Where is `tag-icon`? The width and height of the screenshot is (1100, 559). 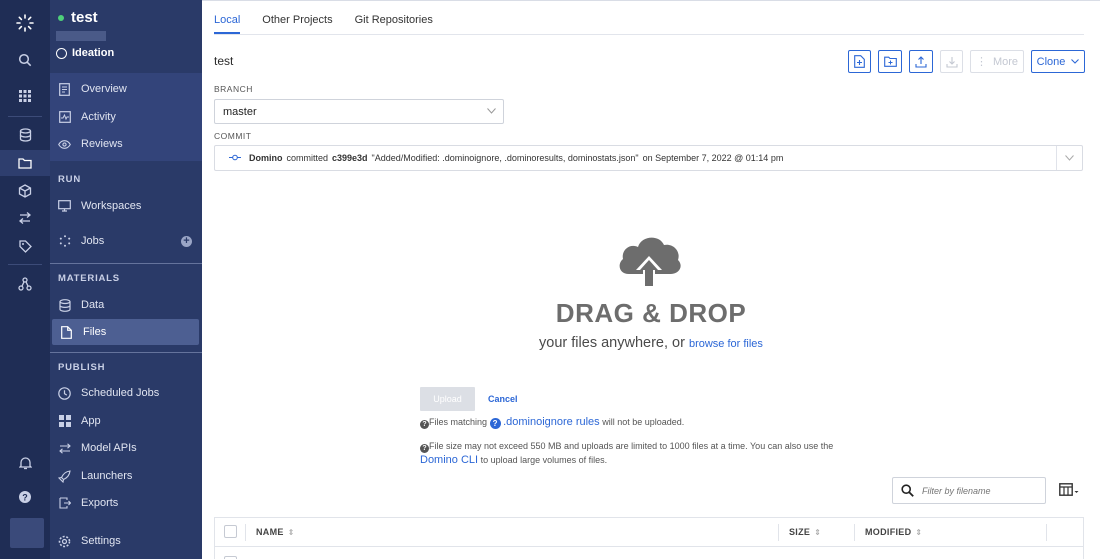
tag-icon is located at coordinates (25, 246).